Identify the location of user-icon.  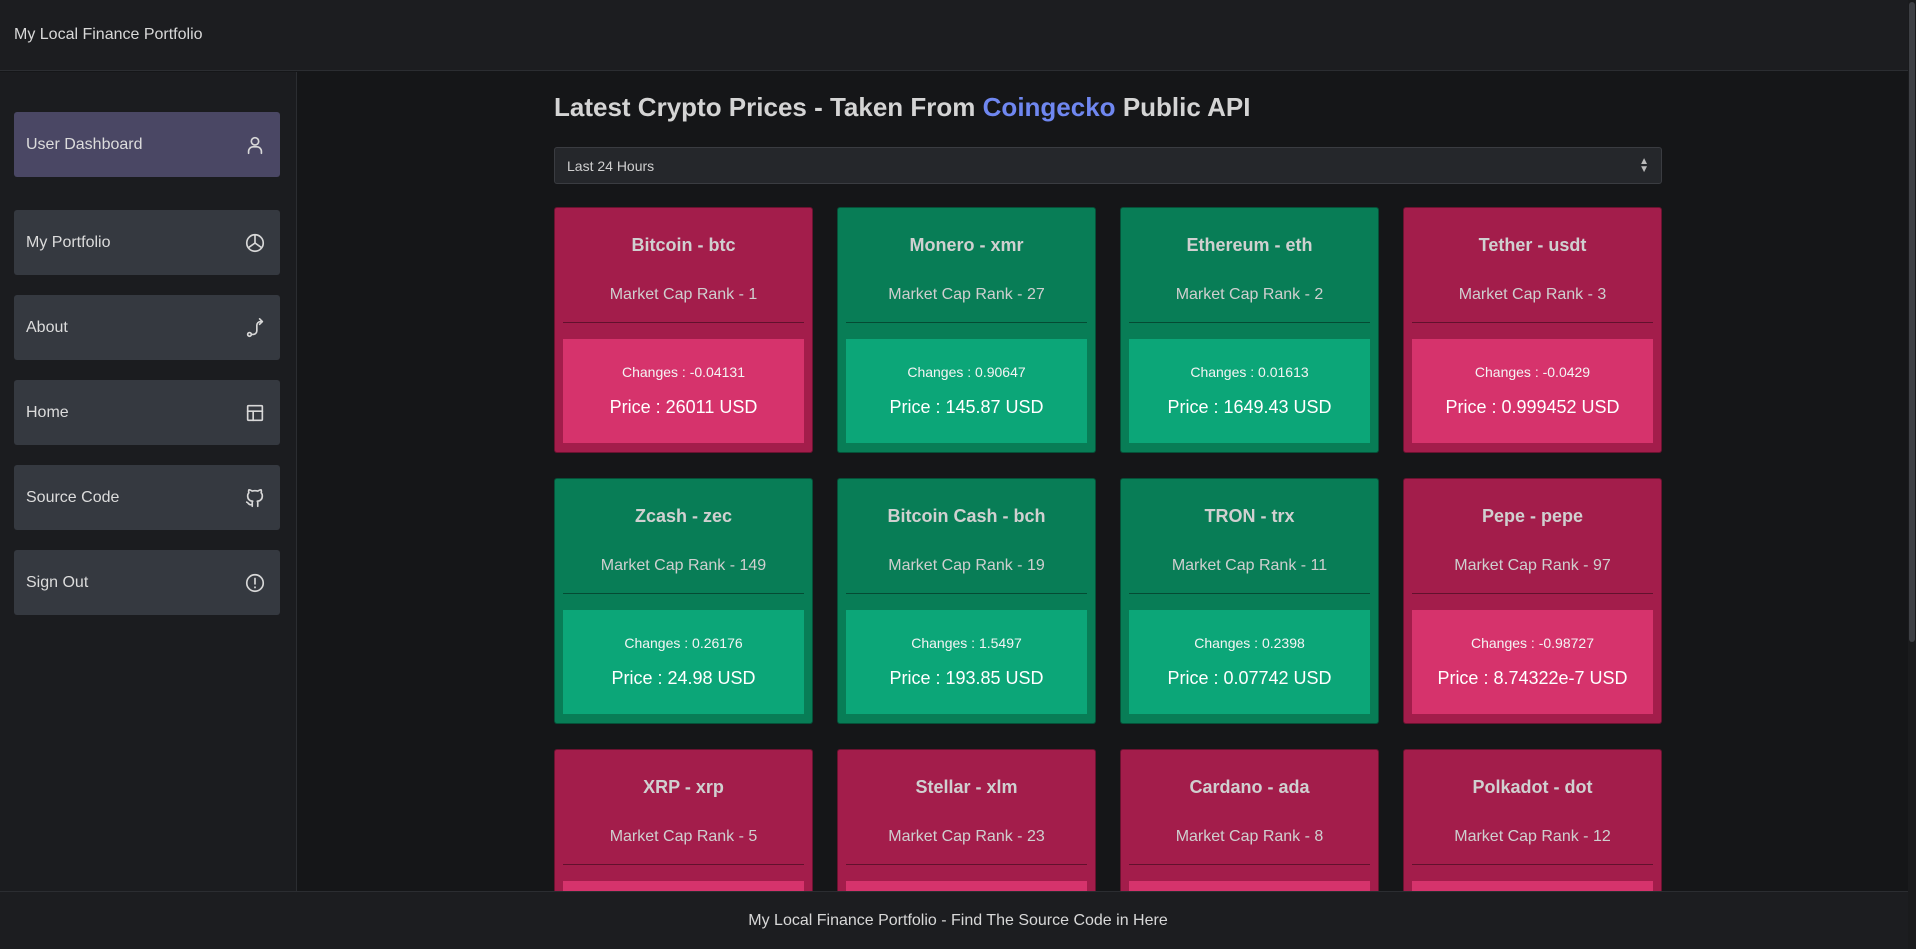
(255, 145).